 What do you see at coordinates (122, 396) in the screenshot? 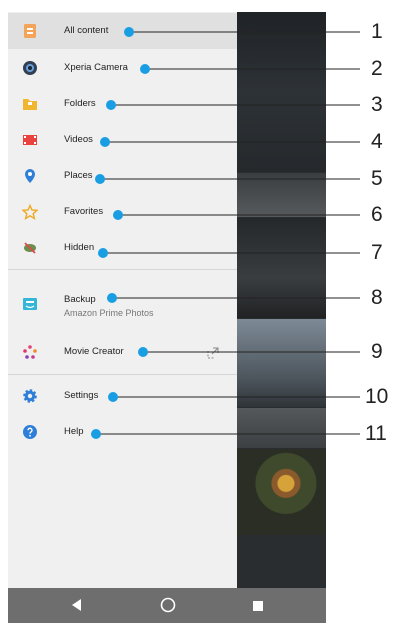
I see `menu-item-settings: Settings` at bounding box center [122, 396].